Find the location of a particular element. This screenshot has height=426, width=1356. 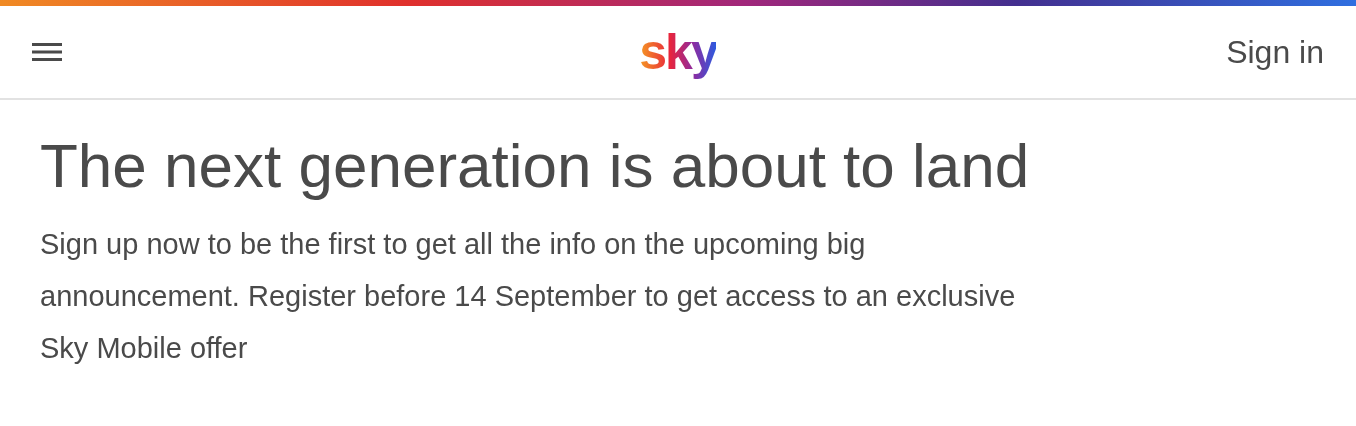

sign-in-link: Sign in is located at coordinates (1275, 52).